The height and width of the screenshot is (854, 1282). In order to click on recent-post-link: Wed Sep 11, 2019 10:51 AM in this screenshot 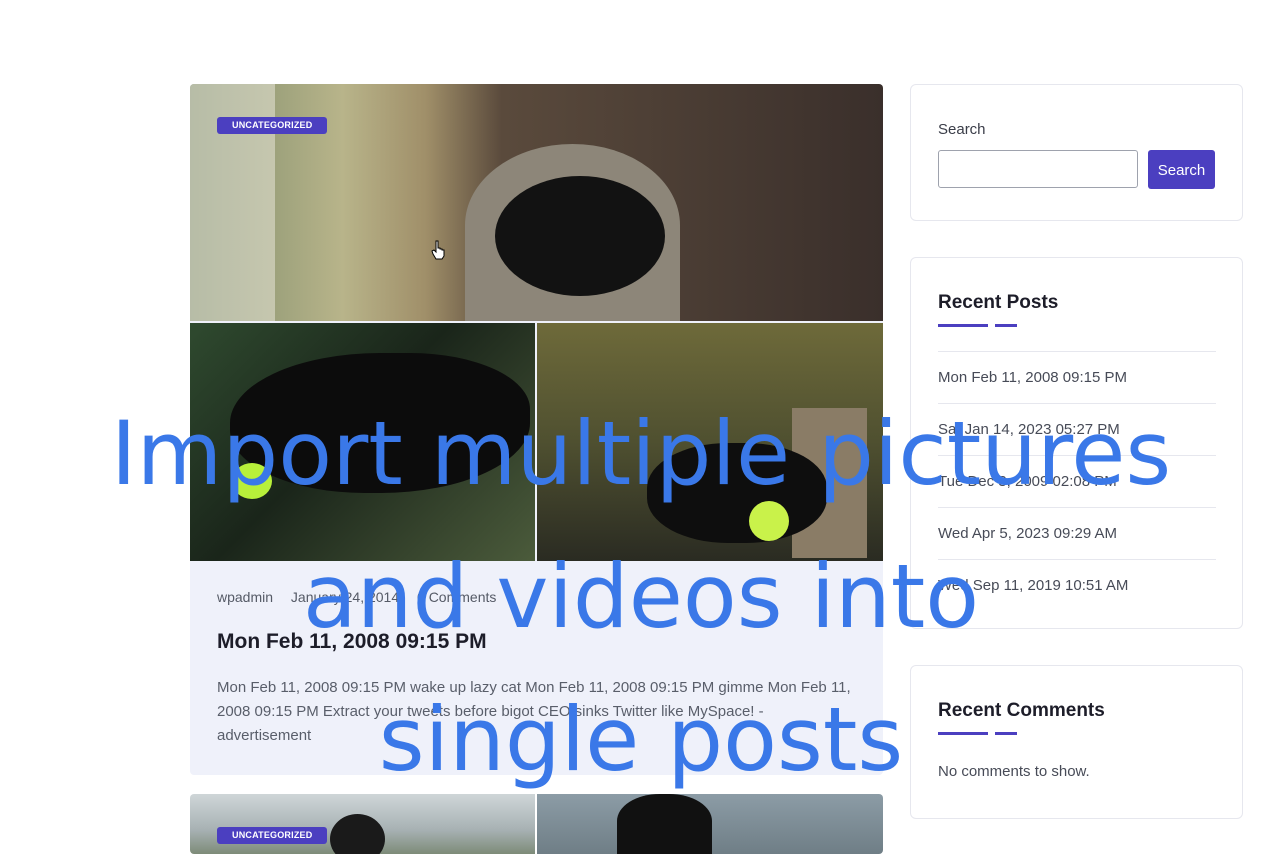, I will do `click(1077, 585)`.